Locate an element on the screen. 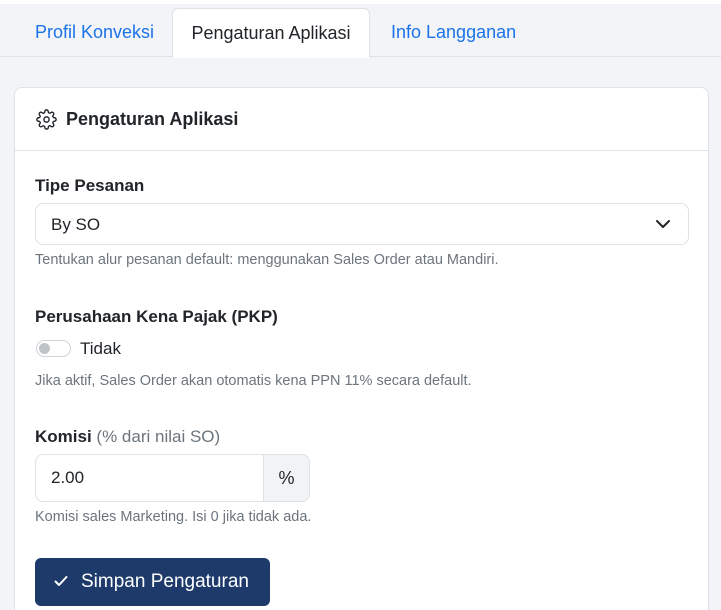  pkp-toggle is located at coordinates (53, 348).